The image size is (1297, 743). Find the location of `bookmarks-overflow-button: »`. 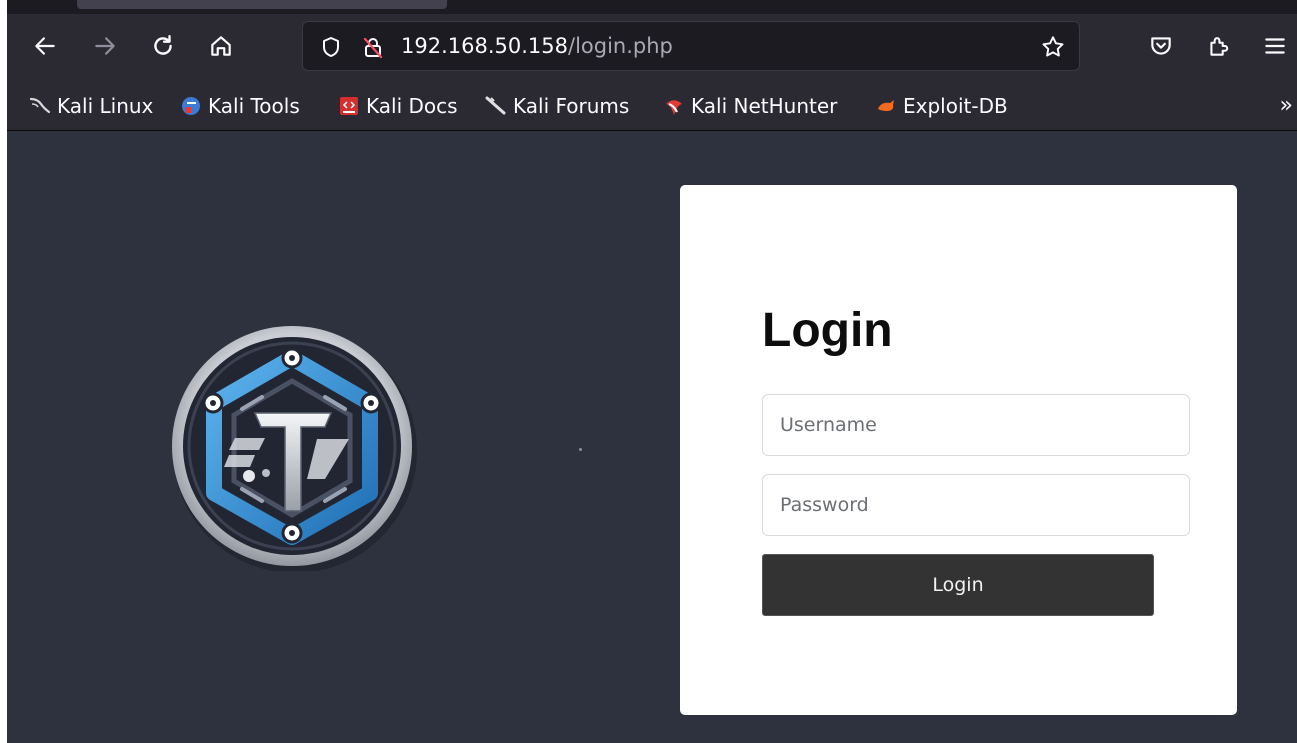

bookmarks-overflow-button: » is located at coordinates (1286, 105).